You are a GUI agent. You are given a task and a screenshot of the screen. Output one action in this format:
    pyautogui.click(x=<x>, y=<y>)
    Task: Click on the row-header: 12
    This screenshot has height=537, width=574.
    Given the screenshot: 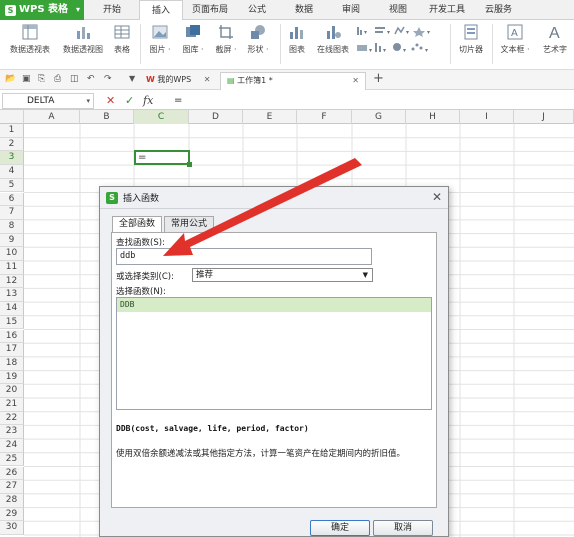 What is the action you would take?
    pyautogui.click(x=12, y=281)
    